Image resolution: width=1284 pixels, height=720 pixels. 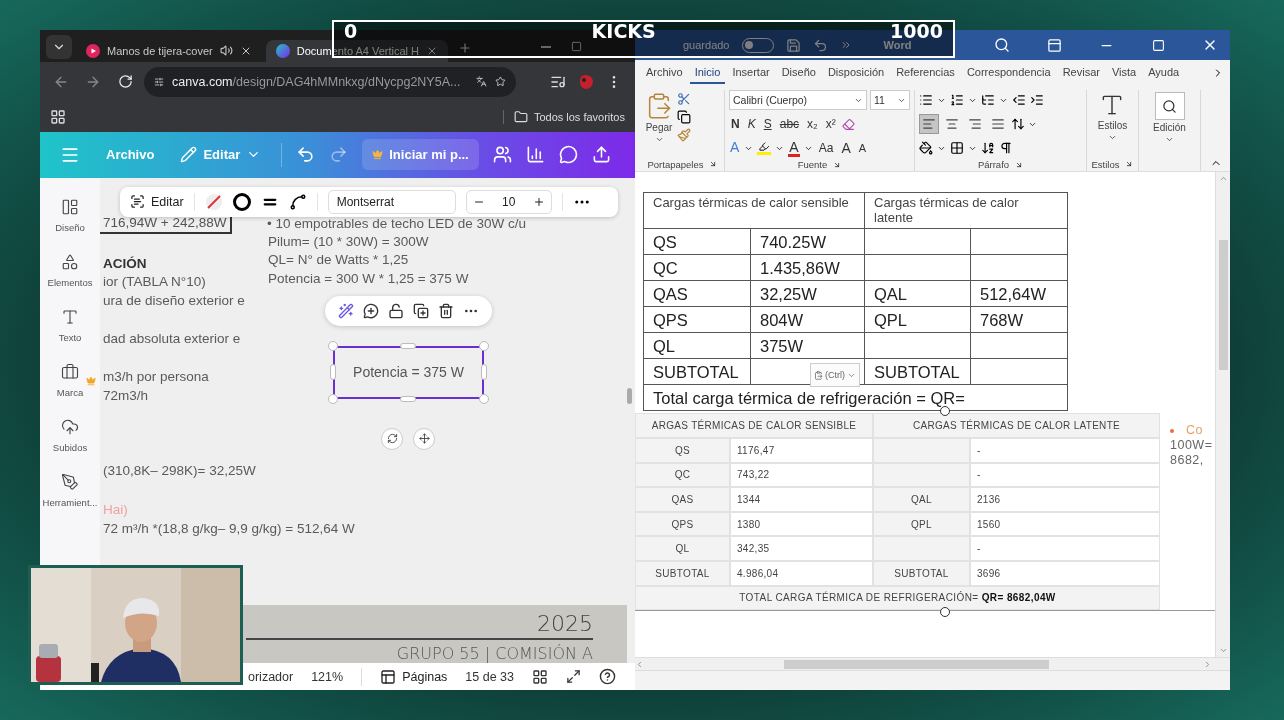 I want to click on paste-options-button: (Ctrl), so click(x=835, y=375).